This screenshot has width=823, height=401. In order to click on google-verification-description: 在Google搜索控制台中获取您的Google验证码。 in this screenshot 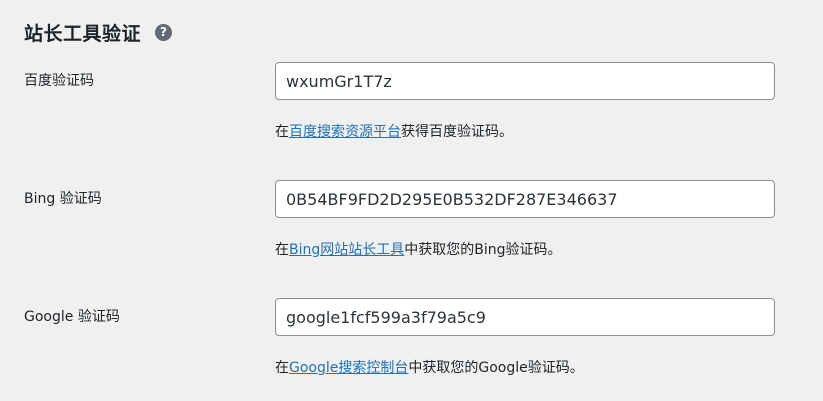, I will do `click(429, 368)`.